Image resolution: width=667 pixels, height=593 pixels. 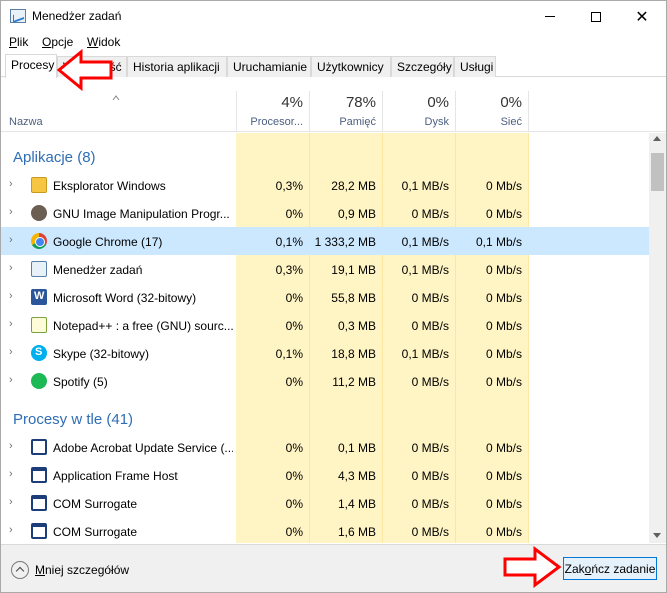 What do you see at coordinates (54, 157) in the screenshot?
I see `group-label-apps: Aplikacje (8)` at bounding box center [54, 157].